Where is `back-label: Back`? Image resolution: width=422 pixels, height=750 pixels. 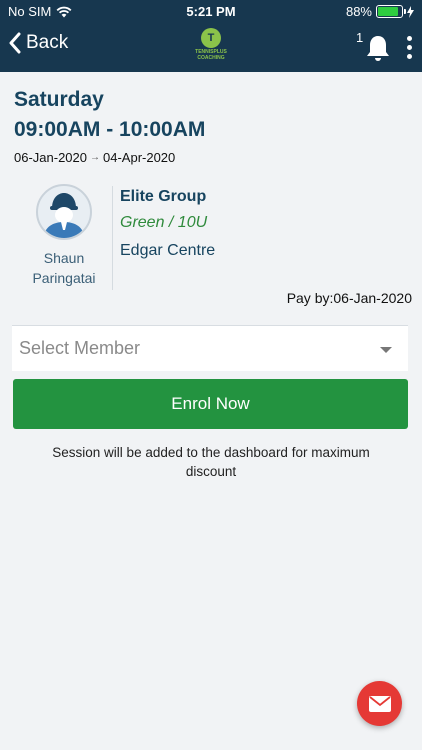
back-label: Back is located at coordinates (47, 42).